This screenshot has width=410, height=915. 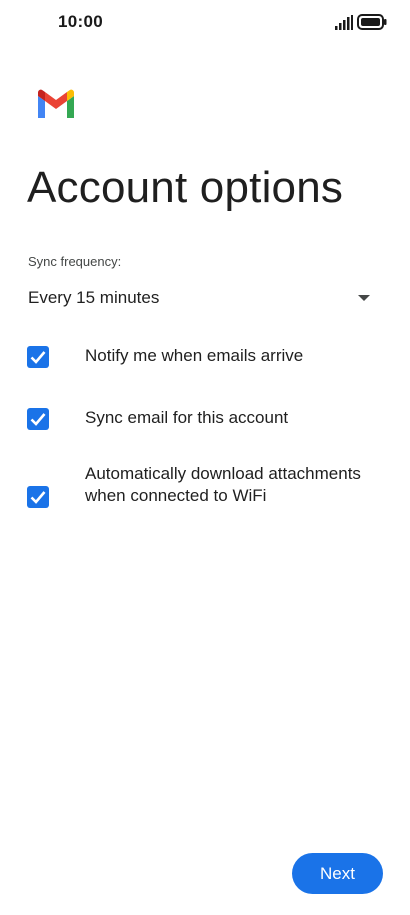 I want to click on option-notify-emails: Notify me when emails arrive, so click(x=205, y=357).